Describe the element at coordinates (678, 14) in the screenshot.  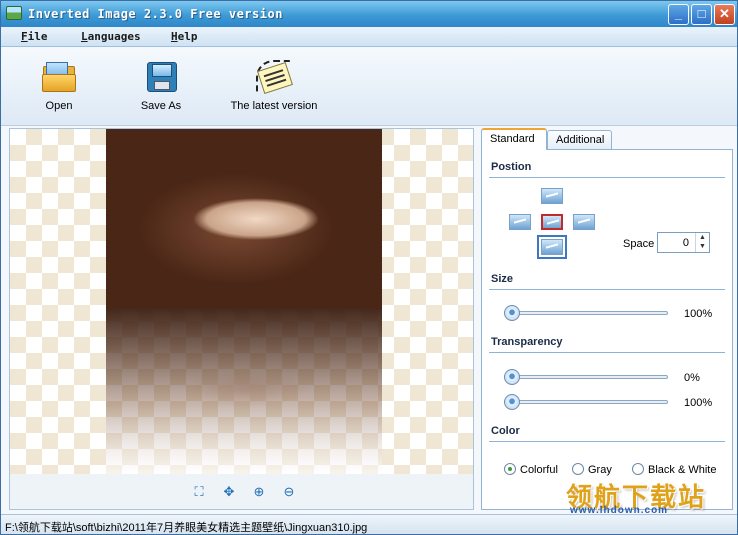
I see `minimize-button: _` at that location.